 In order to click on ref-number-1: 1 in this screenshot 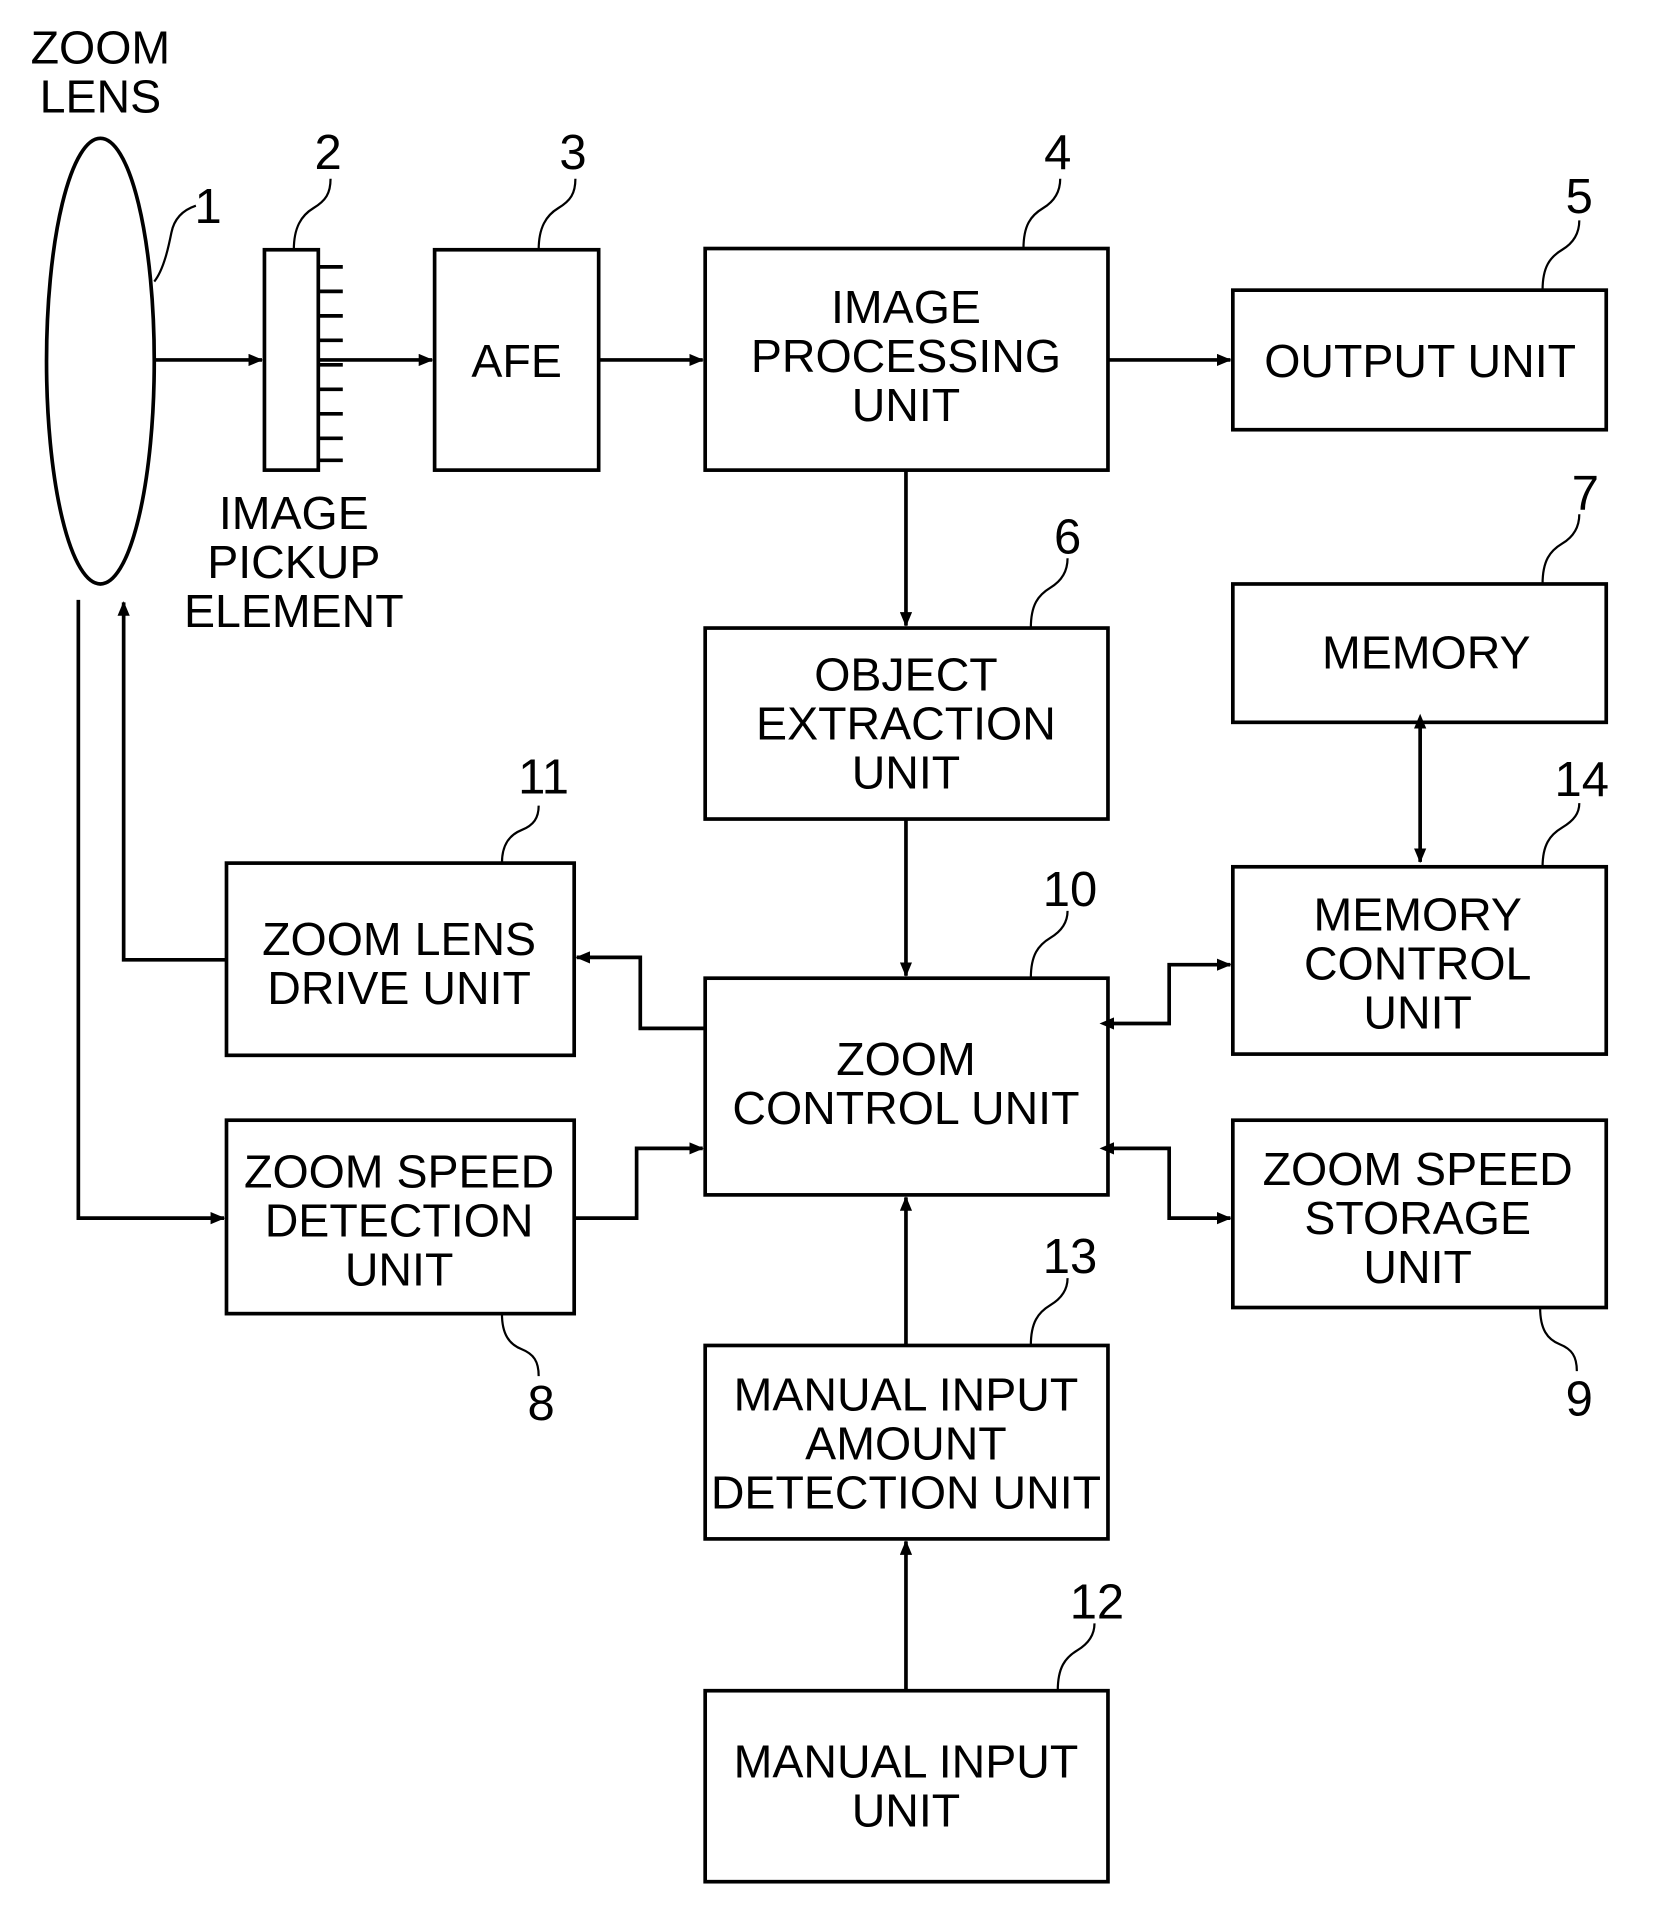, I will do `click(208, 207)`.